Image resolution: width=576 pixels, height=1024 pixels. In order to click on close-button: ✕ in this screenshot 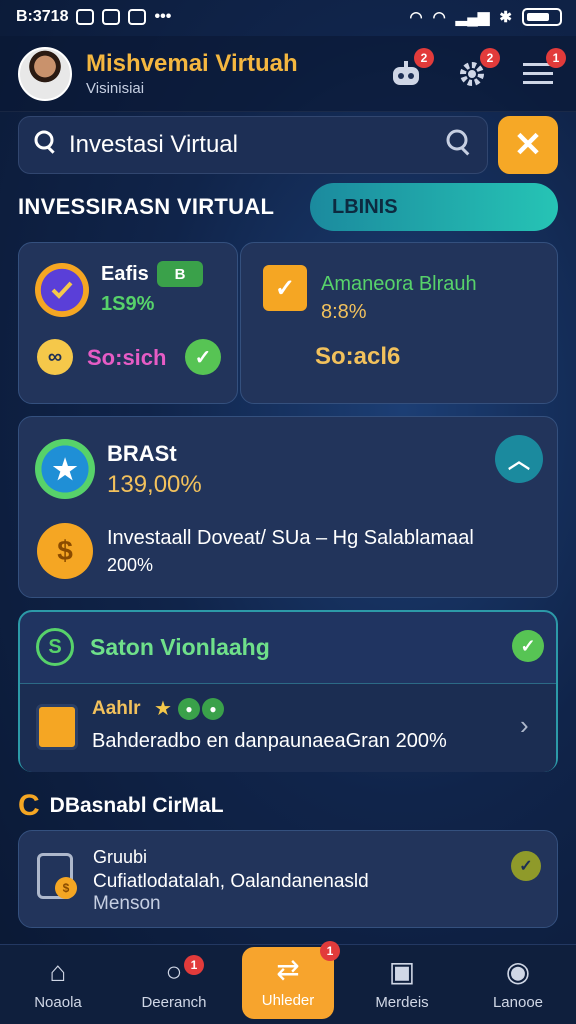, I will do `click(528, 145)`.